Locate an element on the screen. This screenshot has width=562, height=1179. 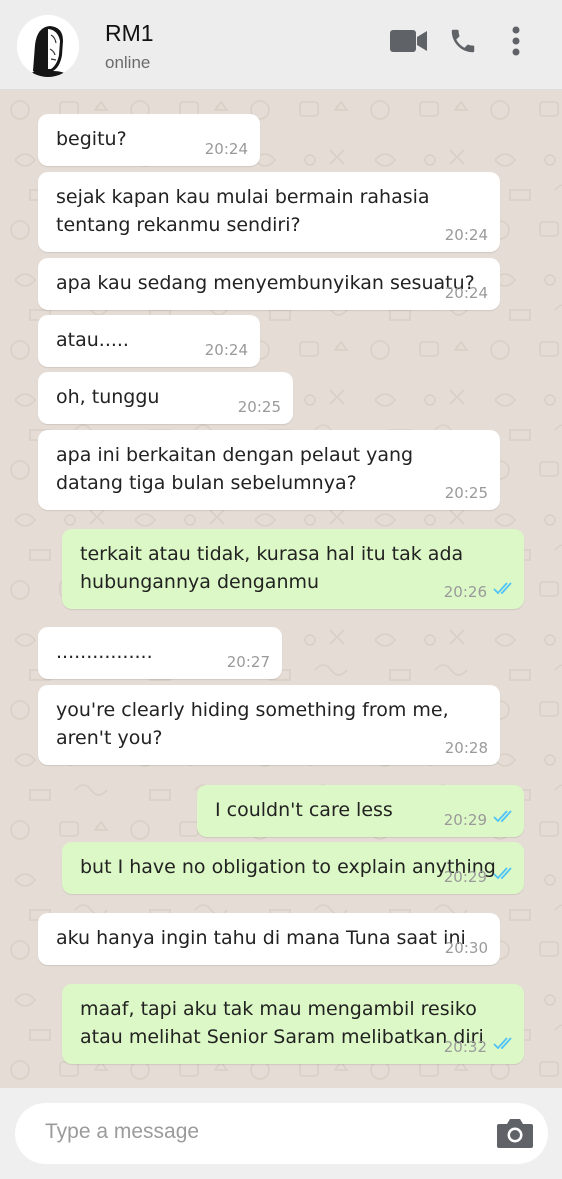
message-bubble-incoming: oh, tunggu 20:25 is located at coordinates (165, 398).